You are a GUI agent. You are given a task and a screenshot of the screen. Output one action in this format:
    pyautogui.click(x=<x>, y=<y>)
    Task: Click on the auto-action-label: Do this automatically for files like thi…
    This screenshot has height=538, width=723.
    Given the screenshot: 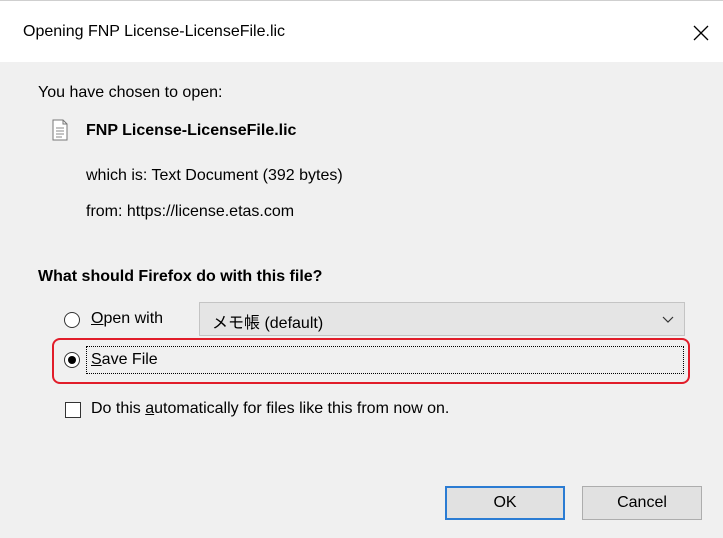 What is the action you would take?
    pyautogui.click(x=270, y=409)
    